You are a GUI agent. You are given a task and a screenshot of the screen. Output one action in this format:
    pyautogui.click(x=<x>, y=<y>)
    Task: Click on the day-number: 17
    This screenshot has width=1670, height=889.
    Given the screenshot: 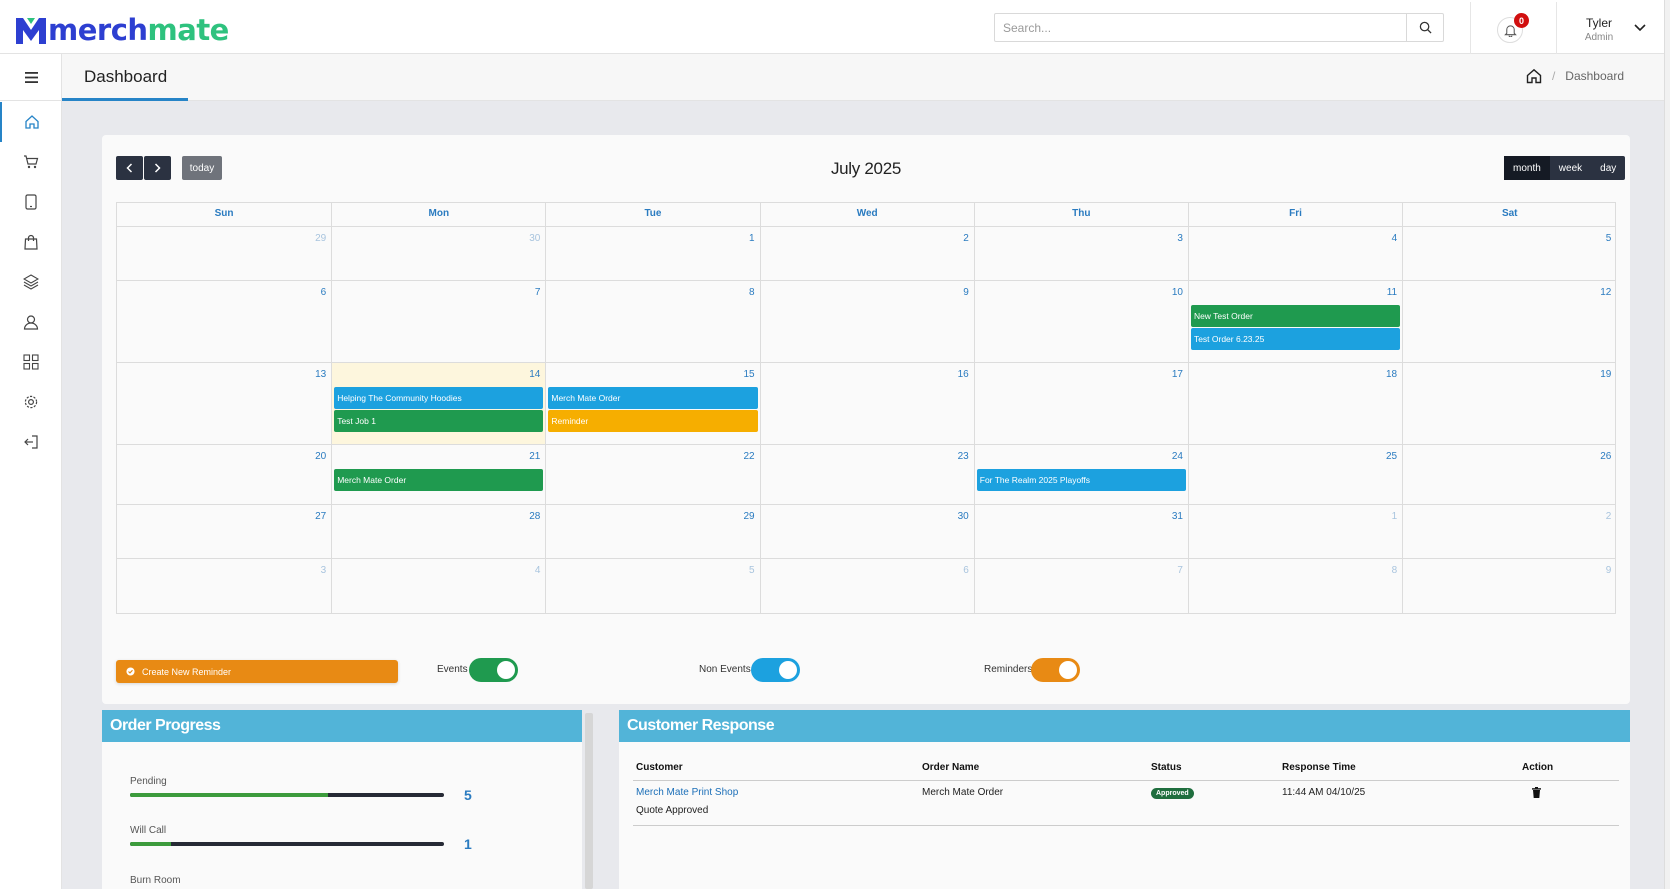 What is the action you would take?
    pyautogui.click(x=1177, y=374)
    